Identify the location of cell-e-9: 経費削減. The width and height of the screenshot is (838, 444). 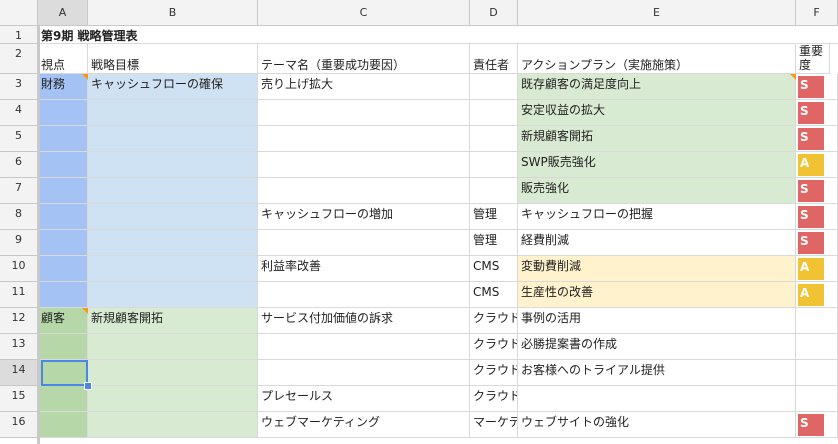
(657, 243).